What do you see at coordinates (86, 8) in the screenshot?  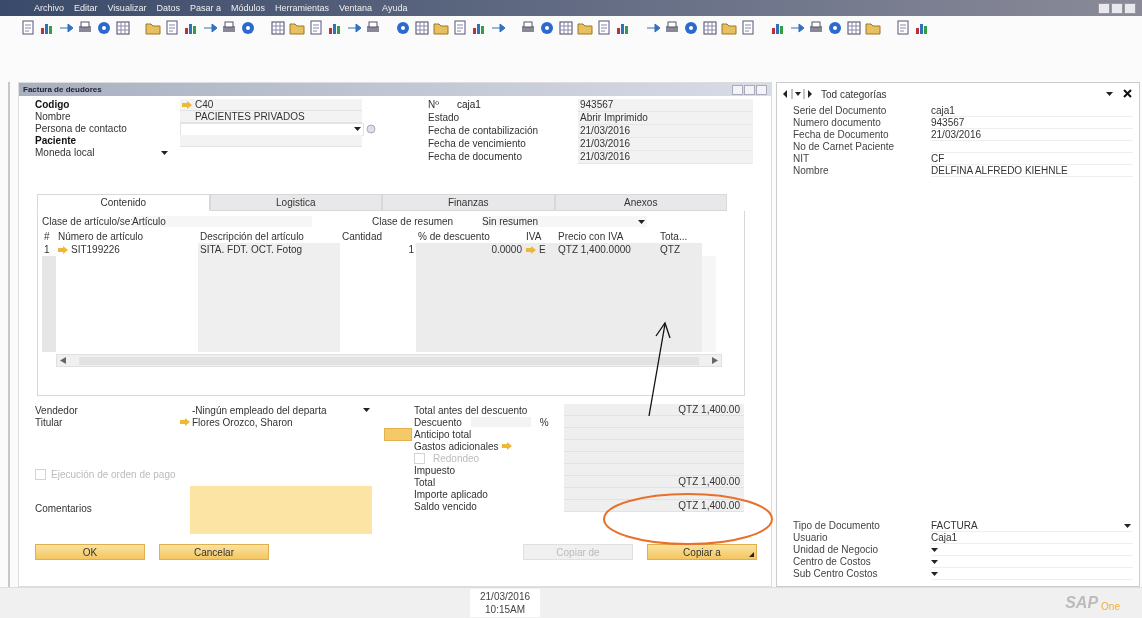 I see `menu-item: Editar` at bounding box center [86, 8].